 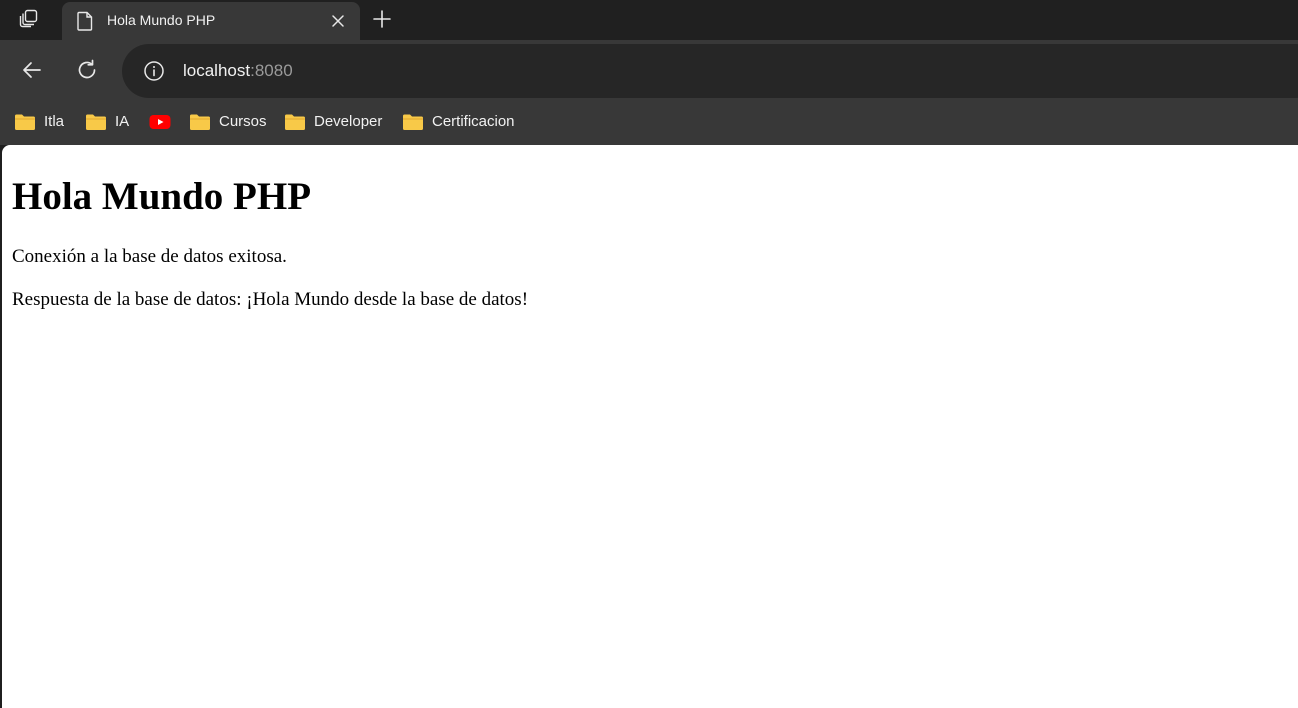 I want to click on bookmark-label: Certificacion, so click(x=473, y=121).